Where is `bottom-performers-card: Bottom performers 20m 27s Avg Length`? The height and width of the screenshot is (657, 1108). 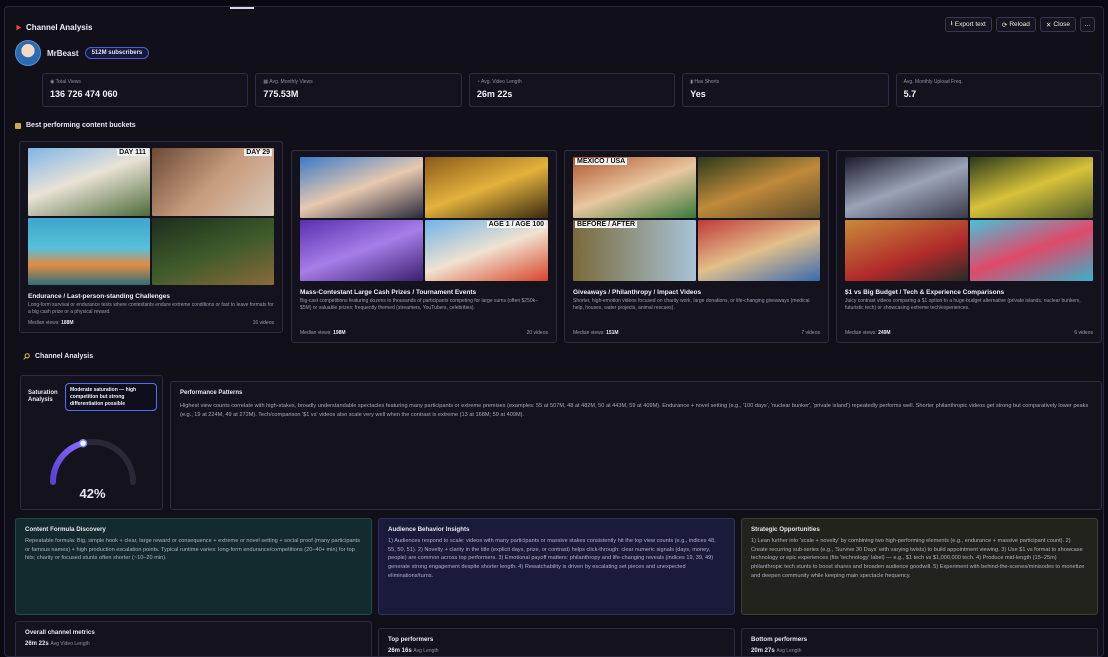 bottom-performers-card: Bottom performers 20m 27s Avg Length is located at coordinates (919, 642).